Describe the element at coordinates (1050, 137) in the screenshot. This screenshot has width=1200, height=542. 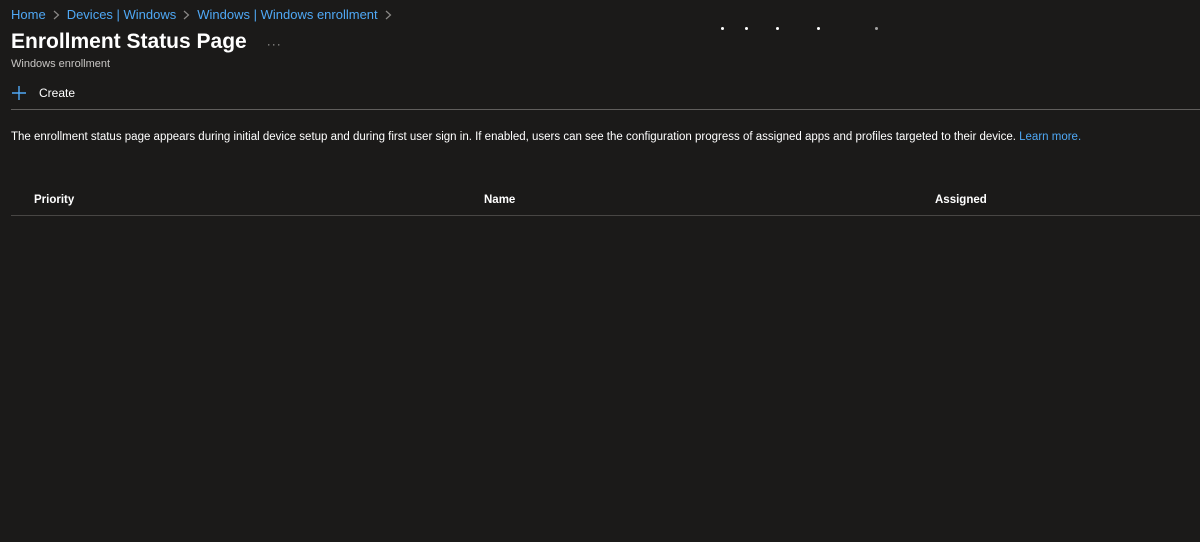
I see `learn-more-link: Learn more.` at that location.